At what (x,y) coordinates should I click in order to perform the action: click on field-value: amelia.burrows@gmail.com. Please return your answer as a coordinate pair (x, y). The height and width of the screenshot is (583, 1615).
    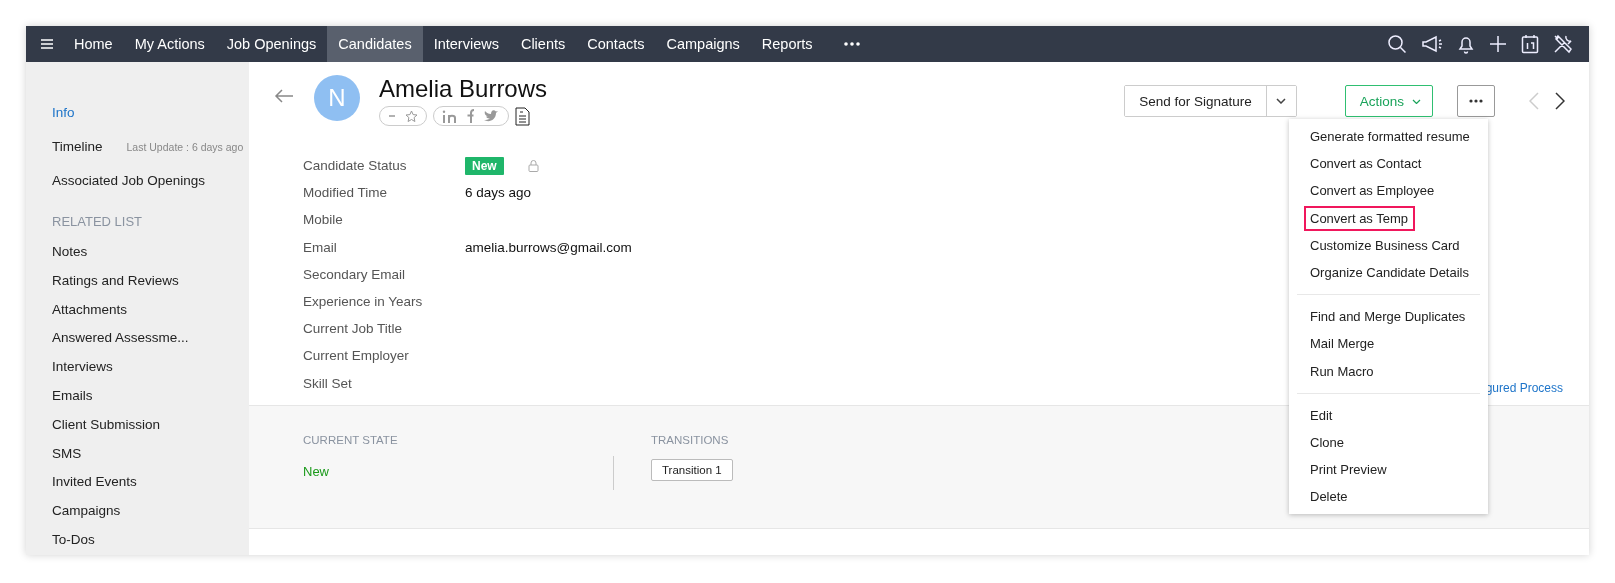
    Looking at the image, I should click on (548, 247).